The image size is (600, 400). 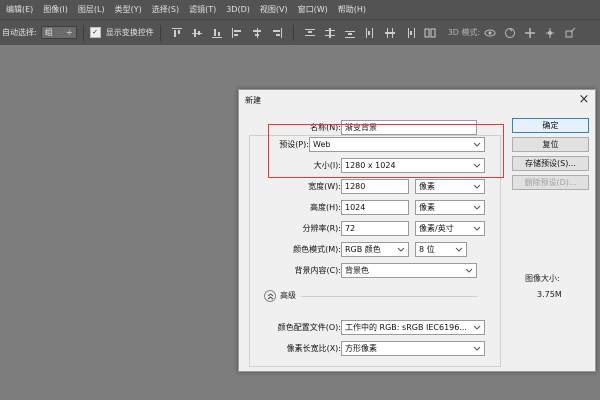 What do you see at coordinates (430, 33) in the screenshot?
I see `auto-align-icon` at bounding box center [430, 33].